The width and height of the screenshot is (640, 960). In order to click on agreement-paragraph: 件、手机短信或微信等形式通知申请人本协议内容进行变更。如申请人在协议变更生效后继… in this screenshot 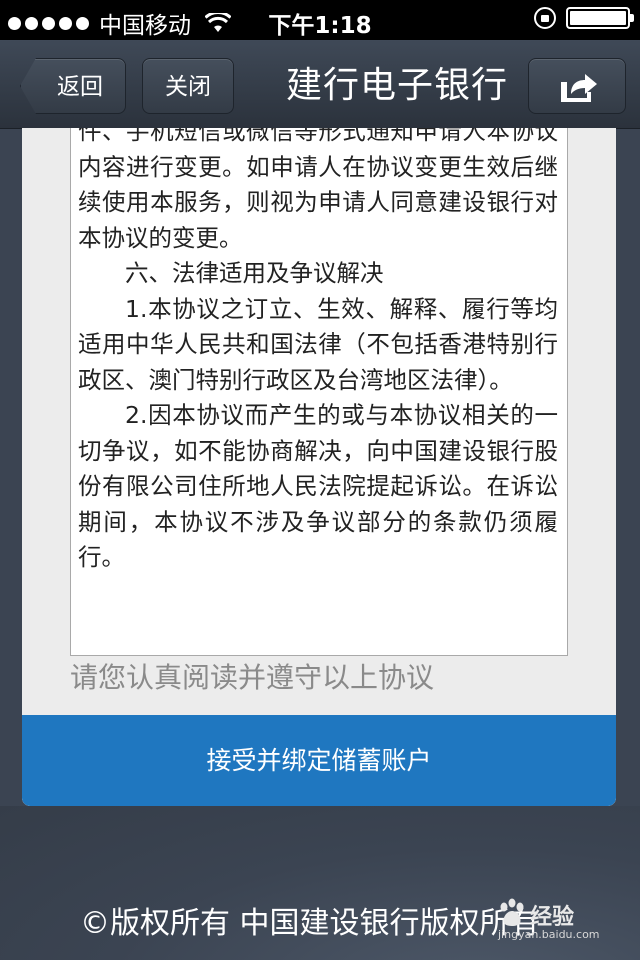, I will do `click(318, 190)`.